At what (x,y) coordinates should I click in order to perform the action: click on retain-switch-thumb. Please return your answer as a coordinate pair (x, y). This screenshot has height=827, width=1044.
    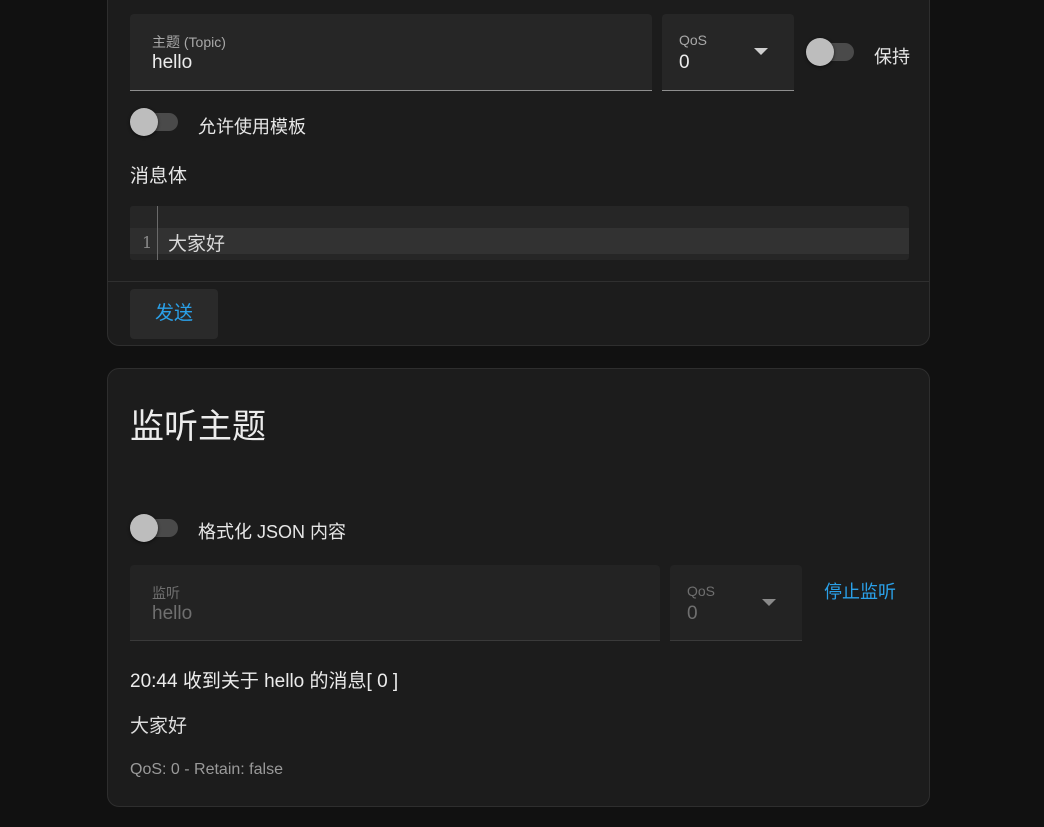
    Looking at the image, I should click on (820, 52).